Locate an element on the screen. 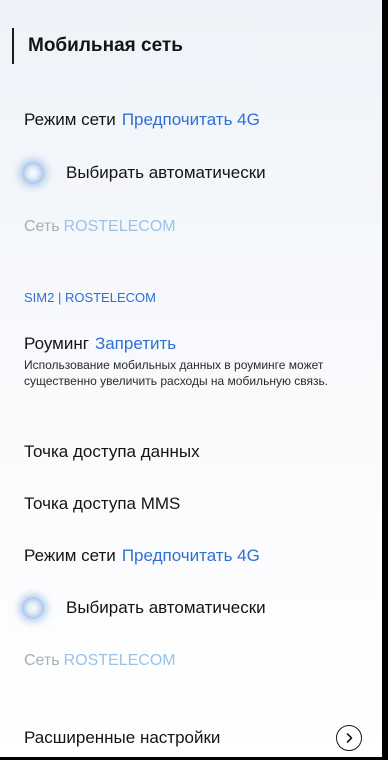 The image size is (388, 760). right-frame-edge is located at coordinates (385, 380).